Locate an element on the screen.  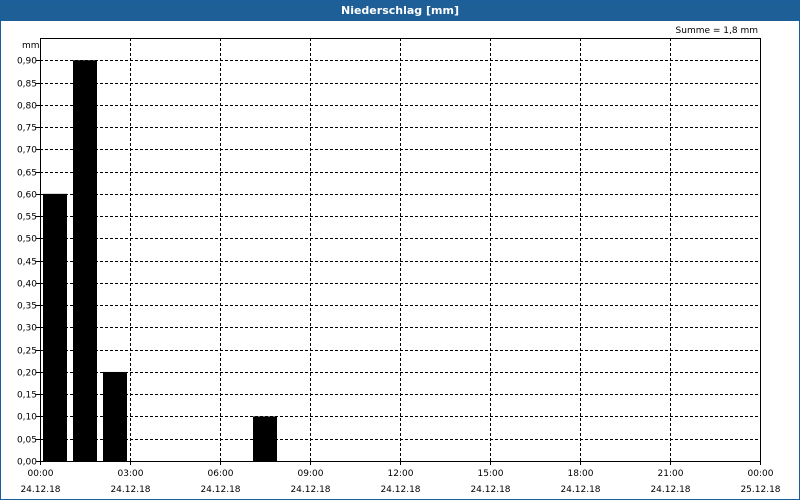
y-axis-label: mm is located at coordinates (31, 46).